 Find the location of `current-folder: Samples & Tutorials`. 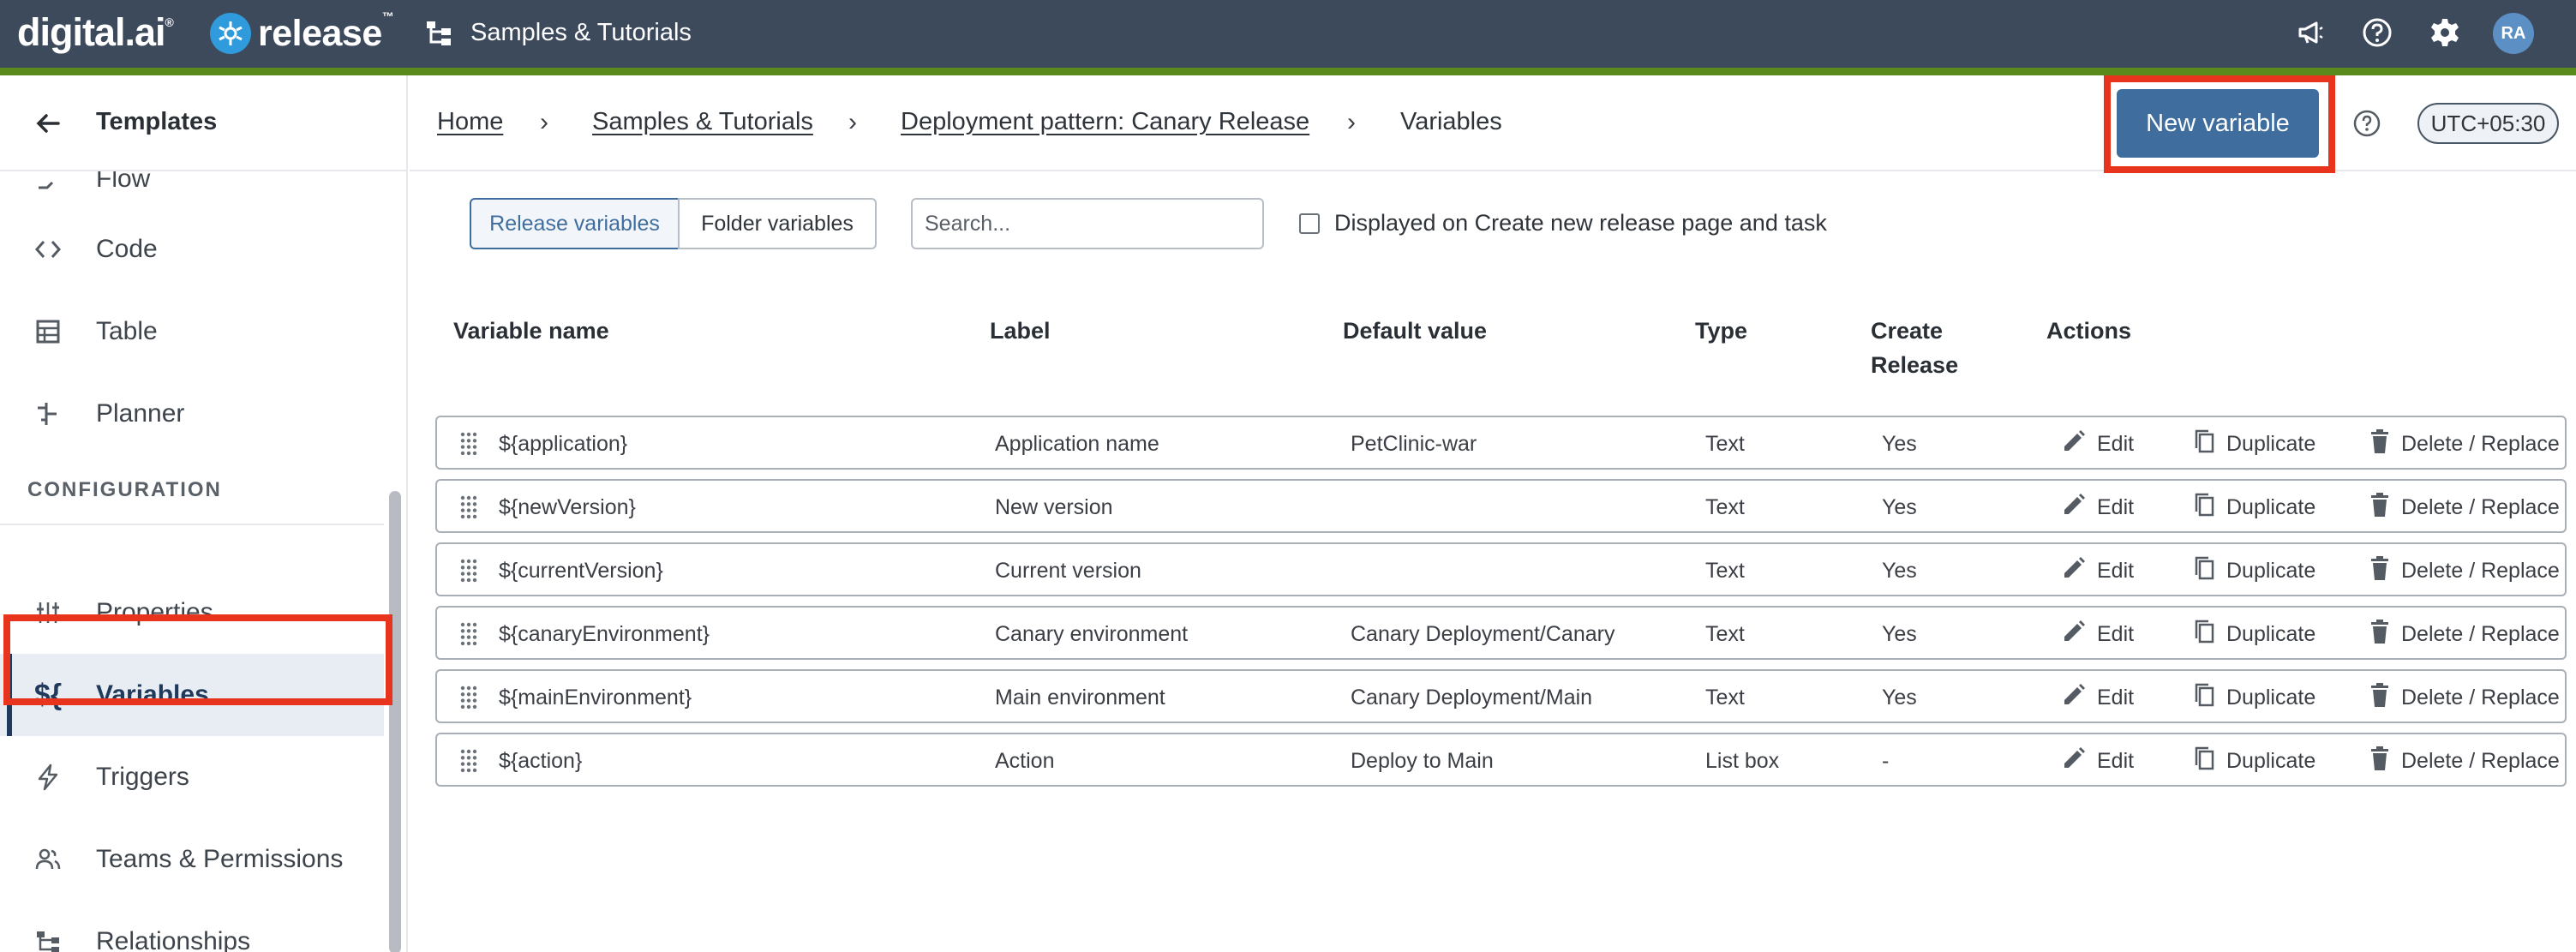

current-folder: Samples & Tutorials is located at coordinates (558, 32).